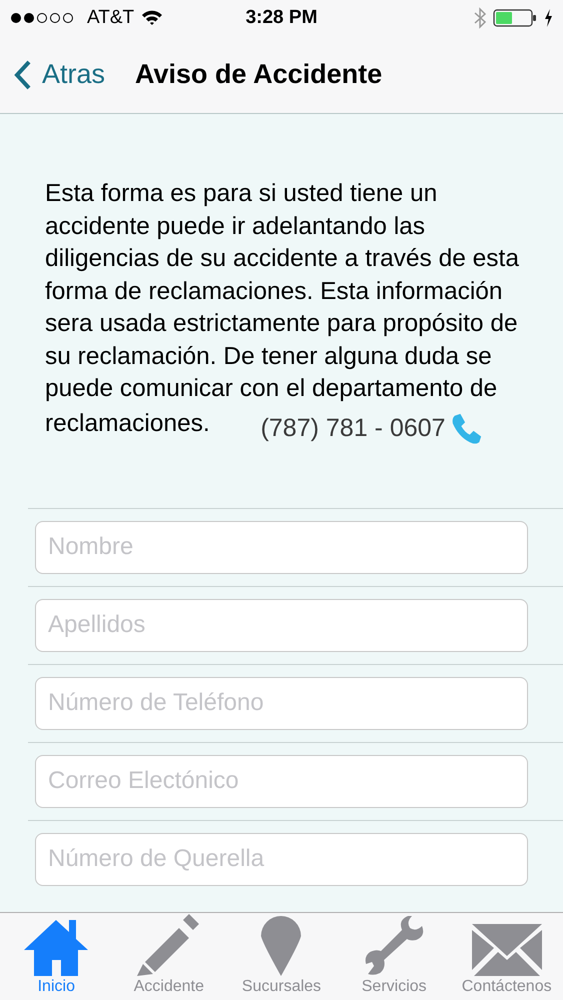  I want to click on status-time: 3:28 PM, so click(282, 18).